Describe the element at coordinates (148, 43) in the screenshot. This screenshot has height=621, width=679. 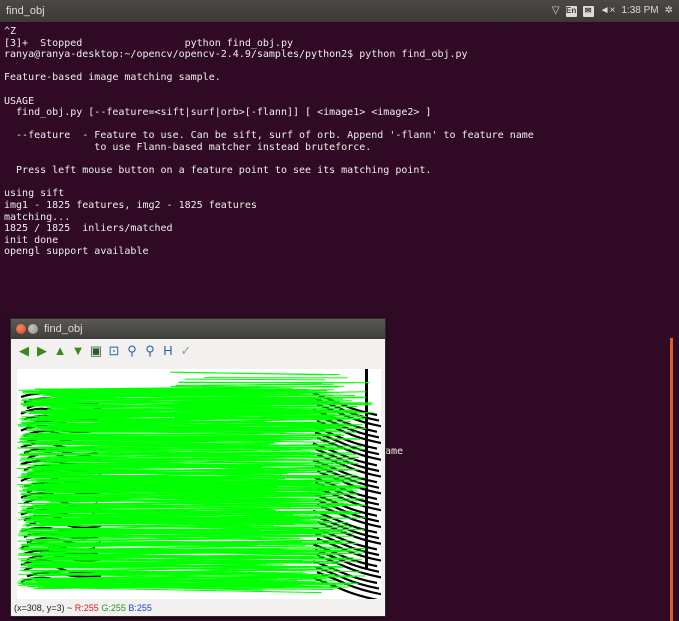
I see `terminal-line: [3]+ Stopped python find_obj.py` at that location.